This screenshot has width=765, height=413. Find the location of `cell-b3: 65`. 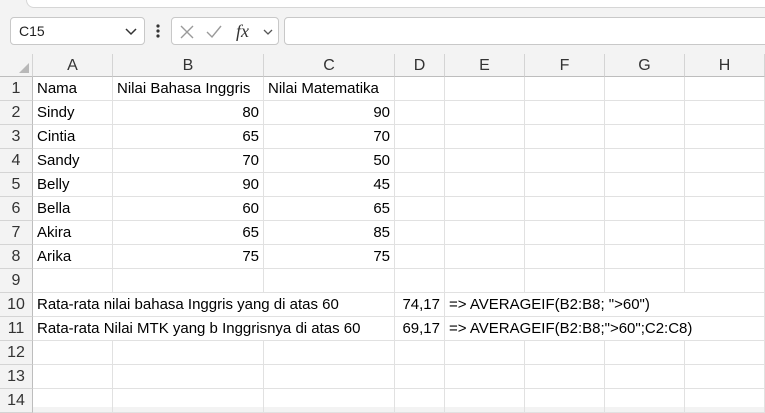

cell-b3: 65 is located at coordinates (188, 137).